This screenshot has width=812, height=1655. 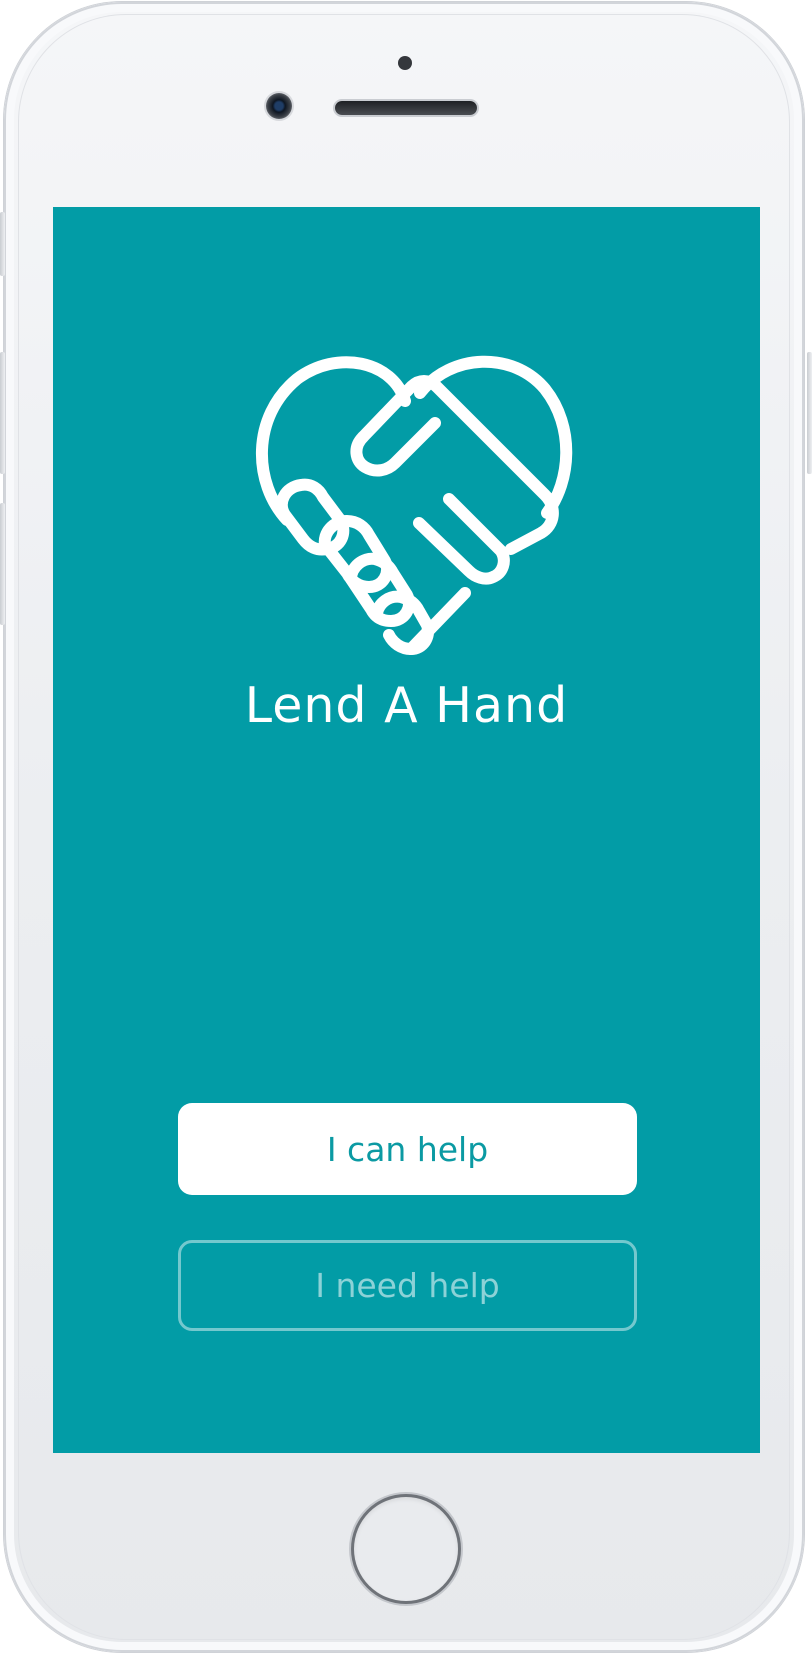 I want to click on i-need-help-button: I need help, so click(x=407, y=1285).